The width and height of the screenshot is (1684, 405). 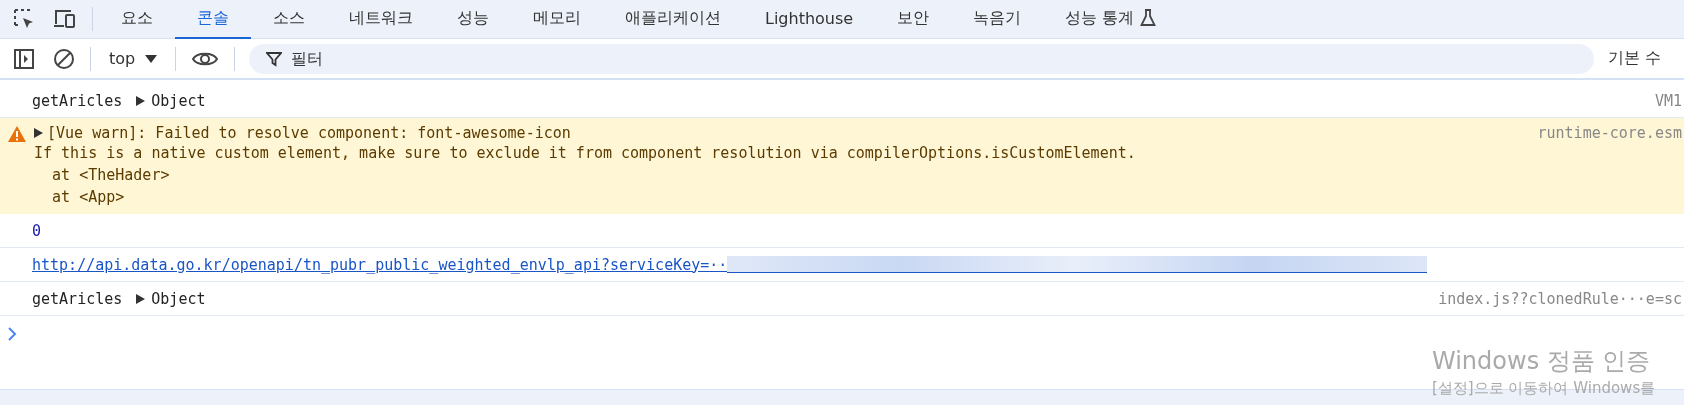 What do you see at coordinates (24, 58) in the screenshot?
I see `sidebar-icon` at bounding box center [24, 58].